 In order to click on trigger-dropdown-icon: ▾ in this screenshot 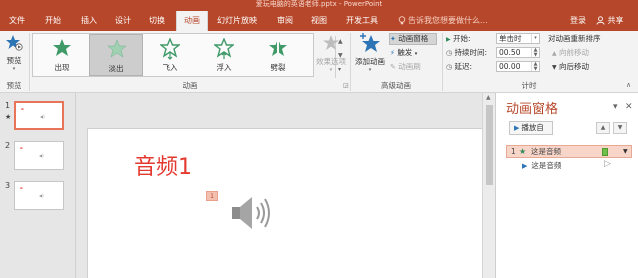, I will do `click(416, 54)`.